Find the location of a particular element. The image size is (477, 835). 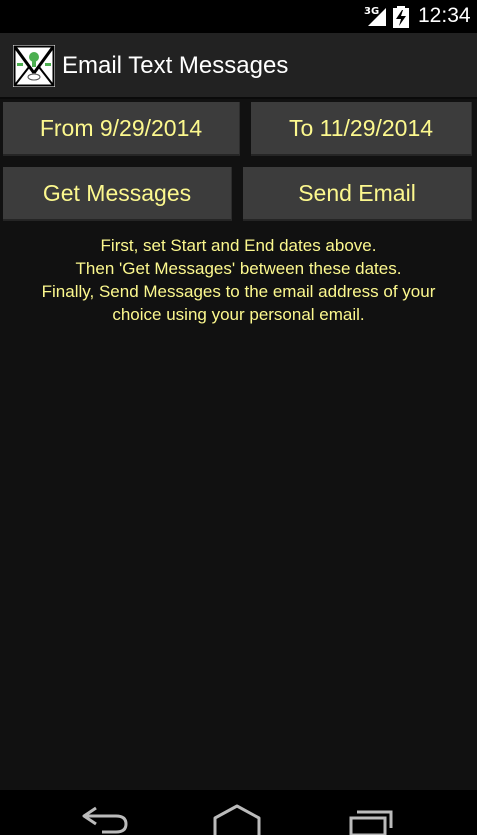

back-icon is located at coordinates (106, 819).